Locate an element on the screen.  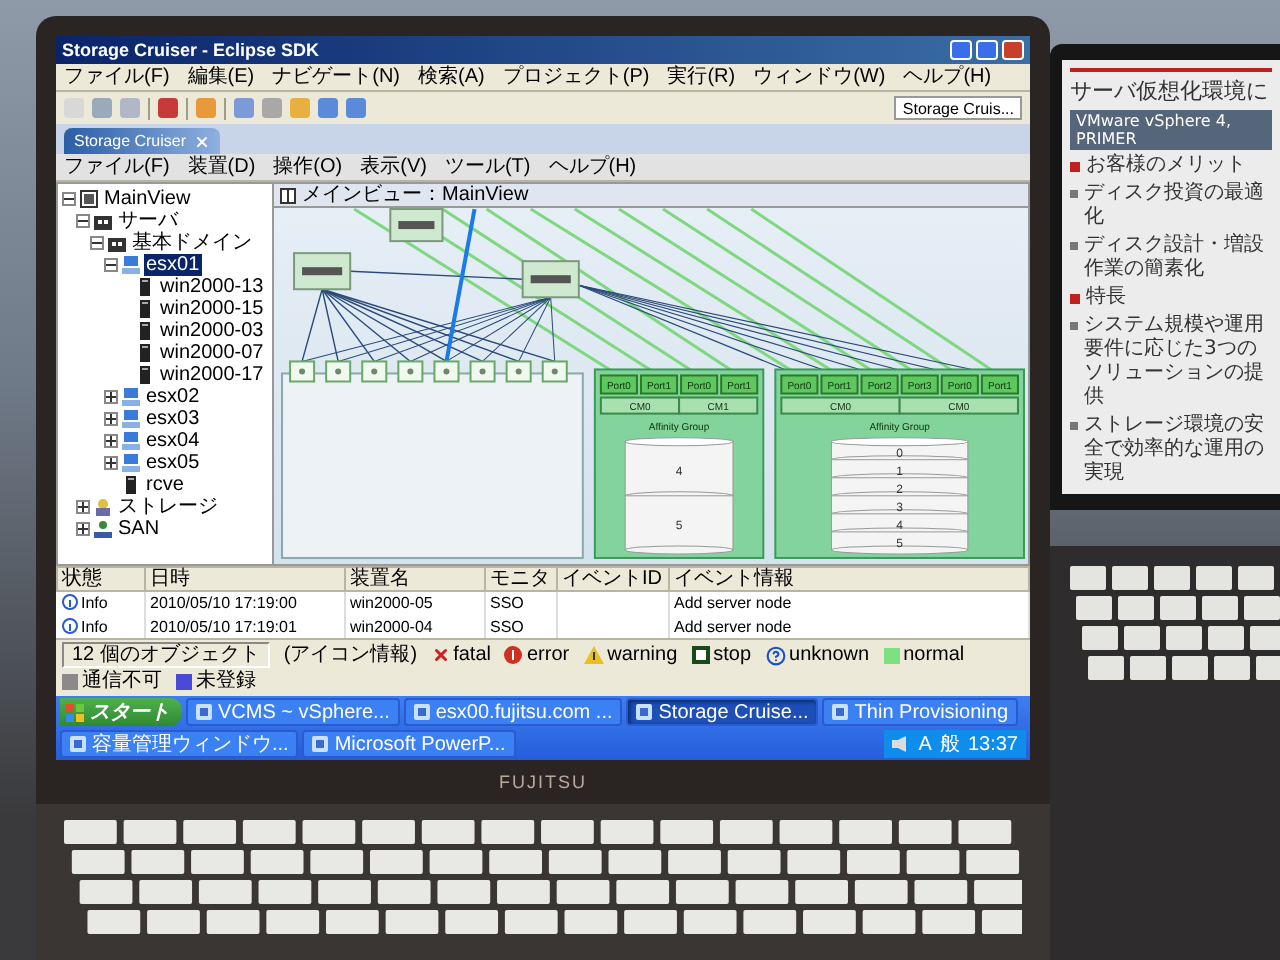
menu-item: ナビゲート(N) is located at coordinates (336, 77).